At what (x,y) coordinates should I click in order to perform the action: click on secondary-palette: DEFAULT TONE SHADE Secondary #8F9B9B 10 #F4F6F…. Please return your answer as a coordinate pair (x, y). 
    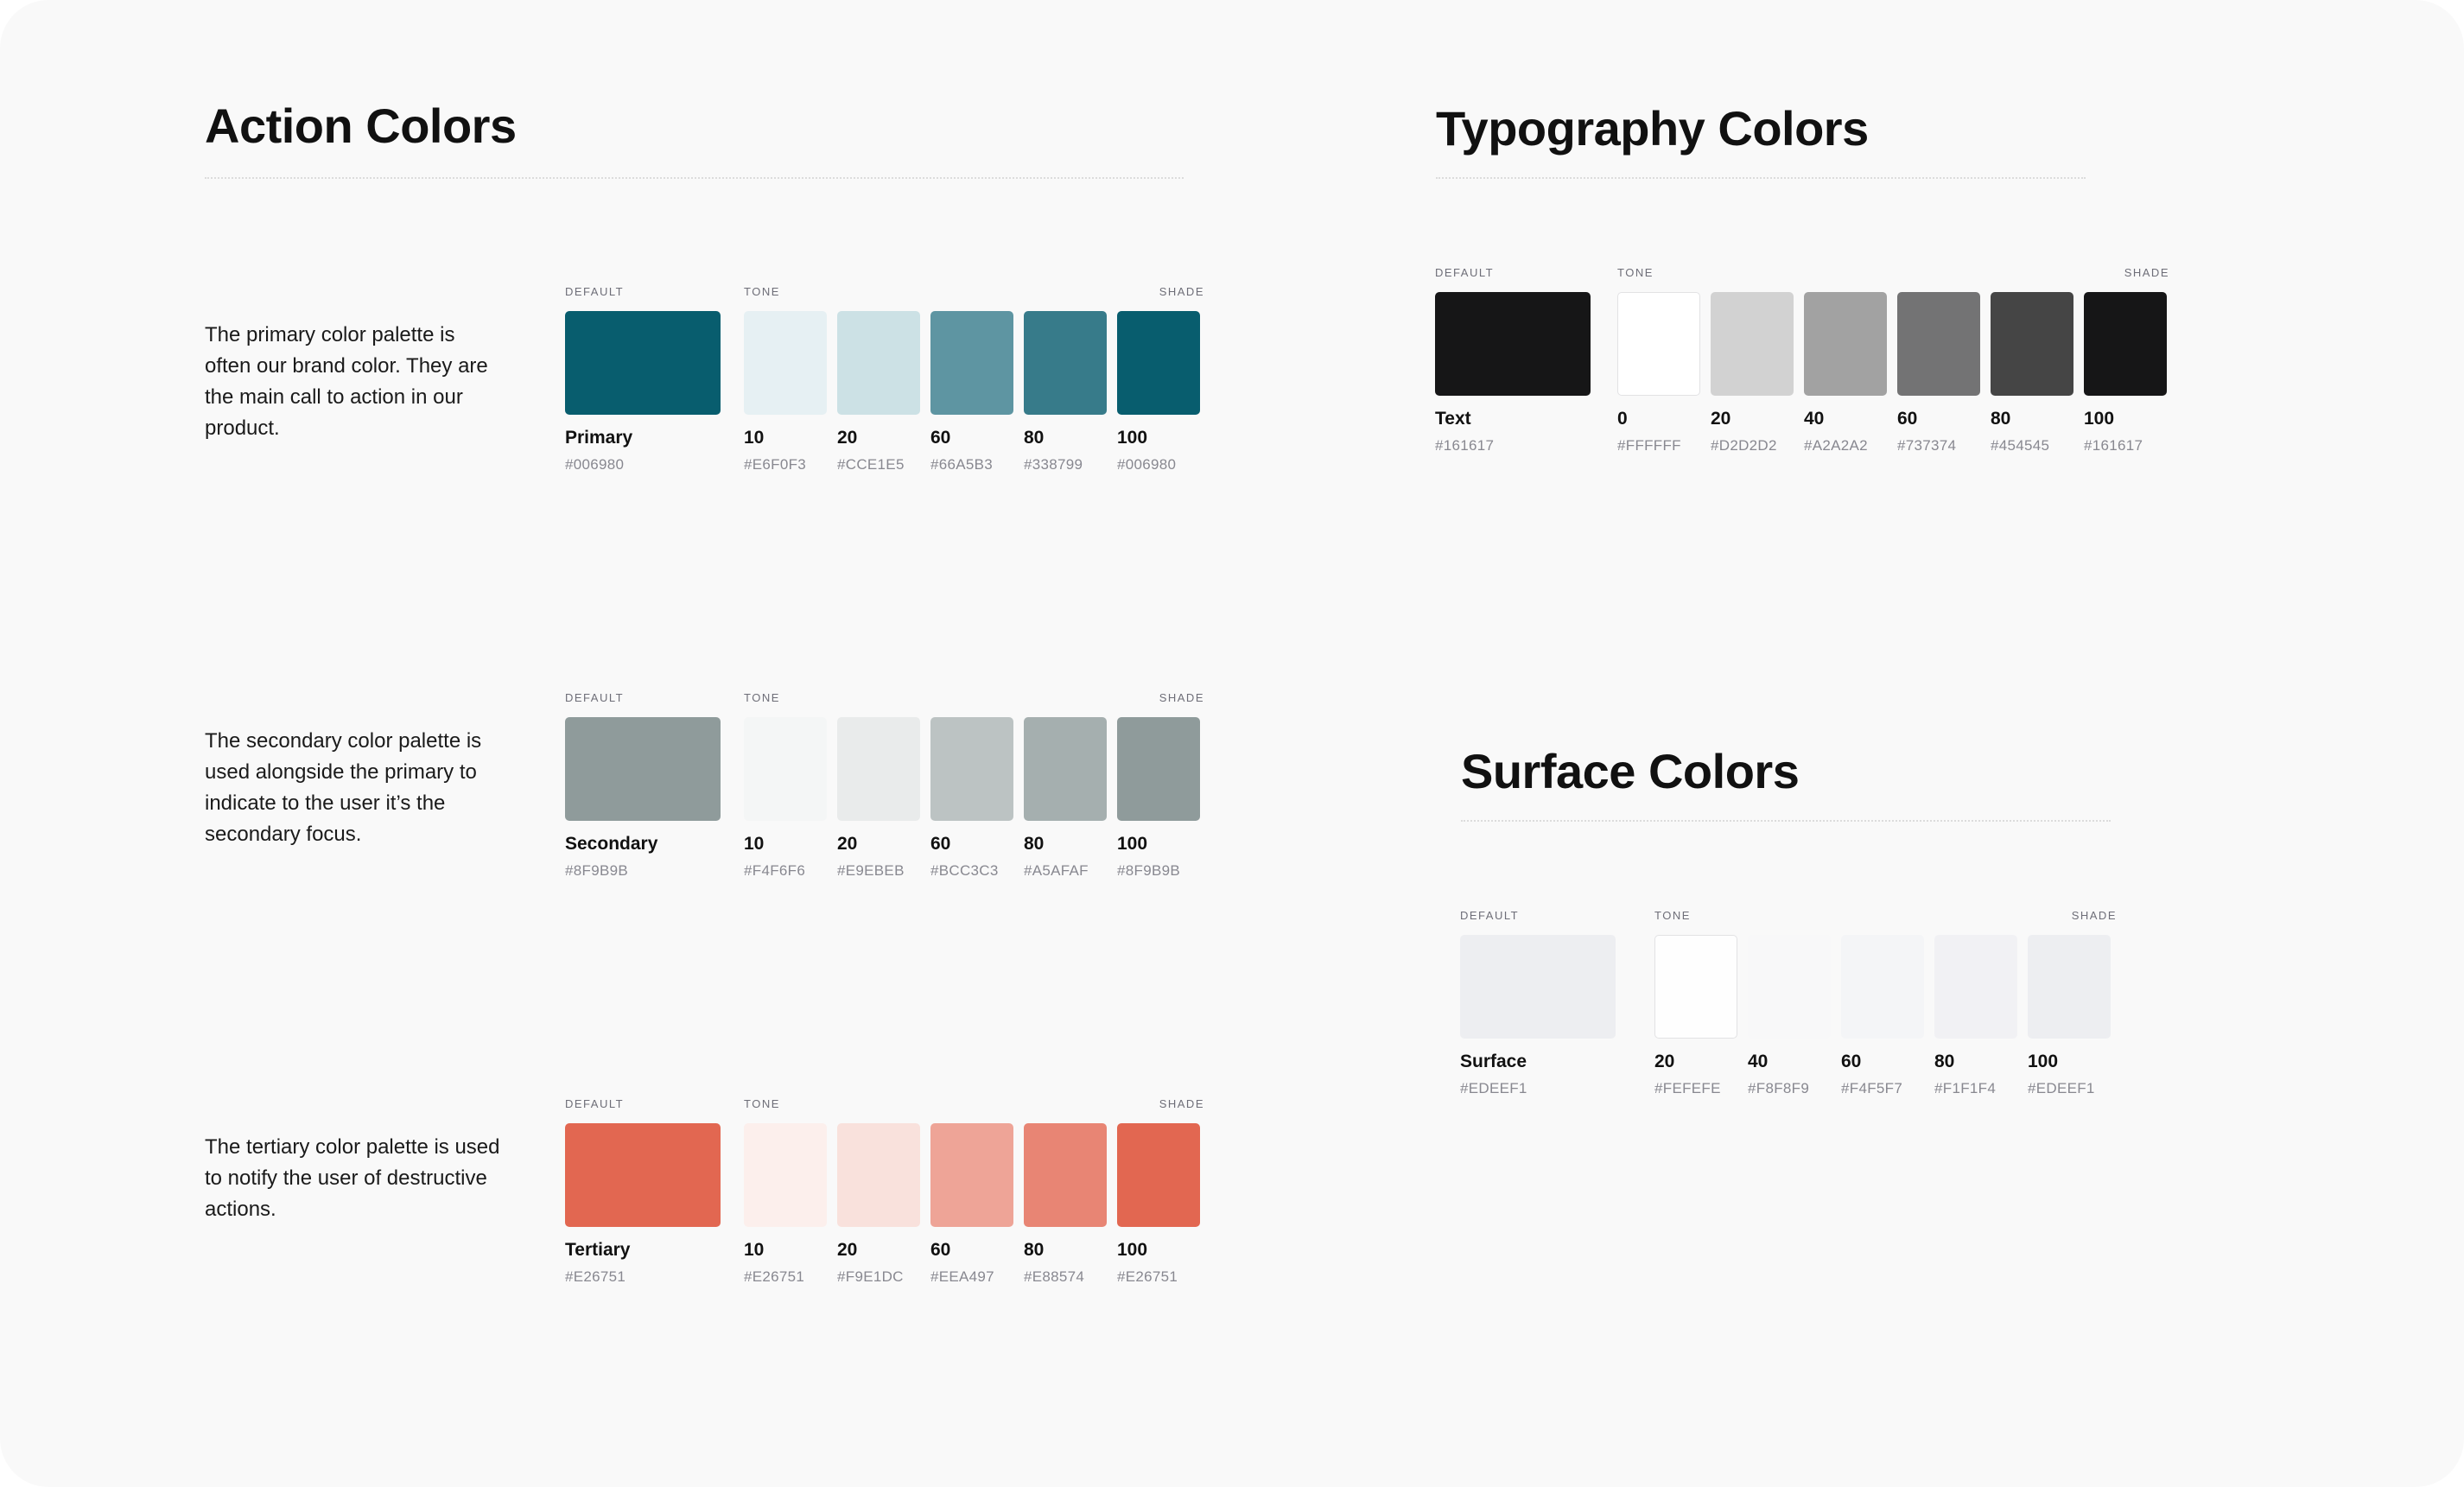
    Looking at the image, I should click on (885, 790).